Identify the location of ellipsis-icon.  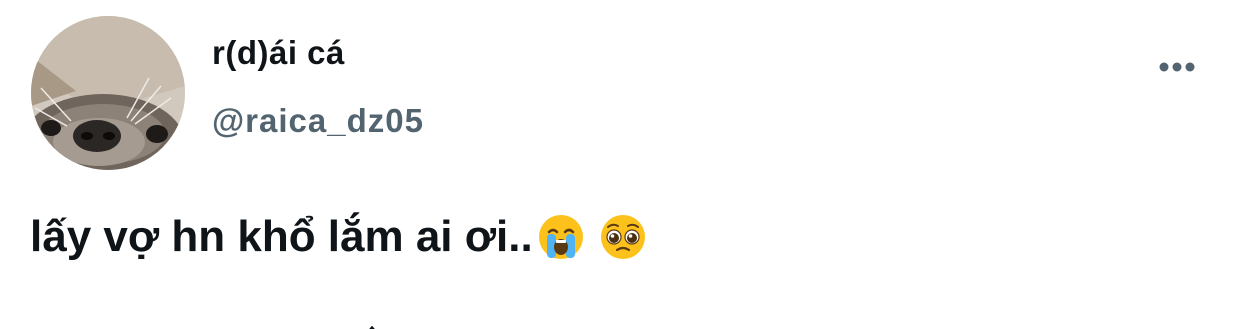
(1177, 67).